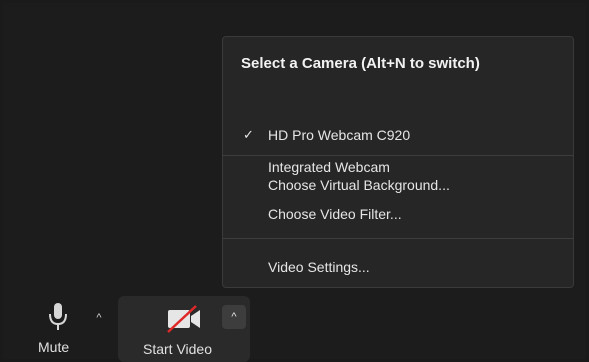 This screenshot has height=362, width=589. I want to click on camera-option-hd-pro-webcam: ✓ HD Pro Webcam C920, so click(398, 135).